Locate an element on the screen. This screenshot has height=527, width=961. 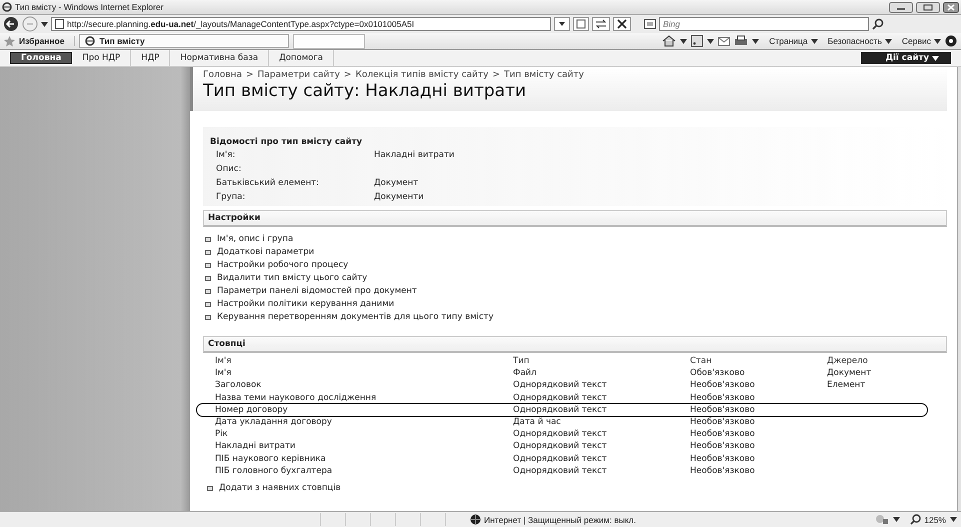
compatibility-icon is located at coordinates (581, 24).